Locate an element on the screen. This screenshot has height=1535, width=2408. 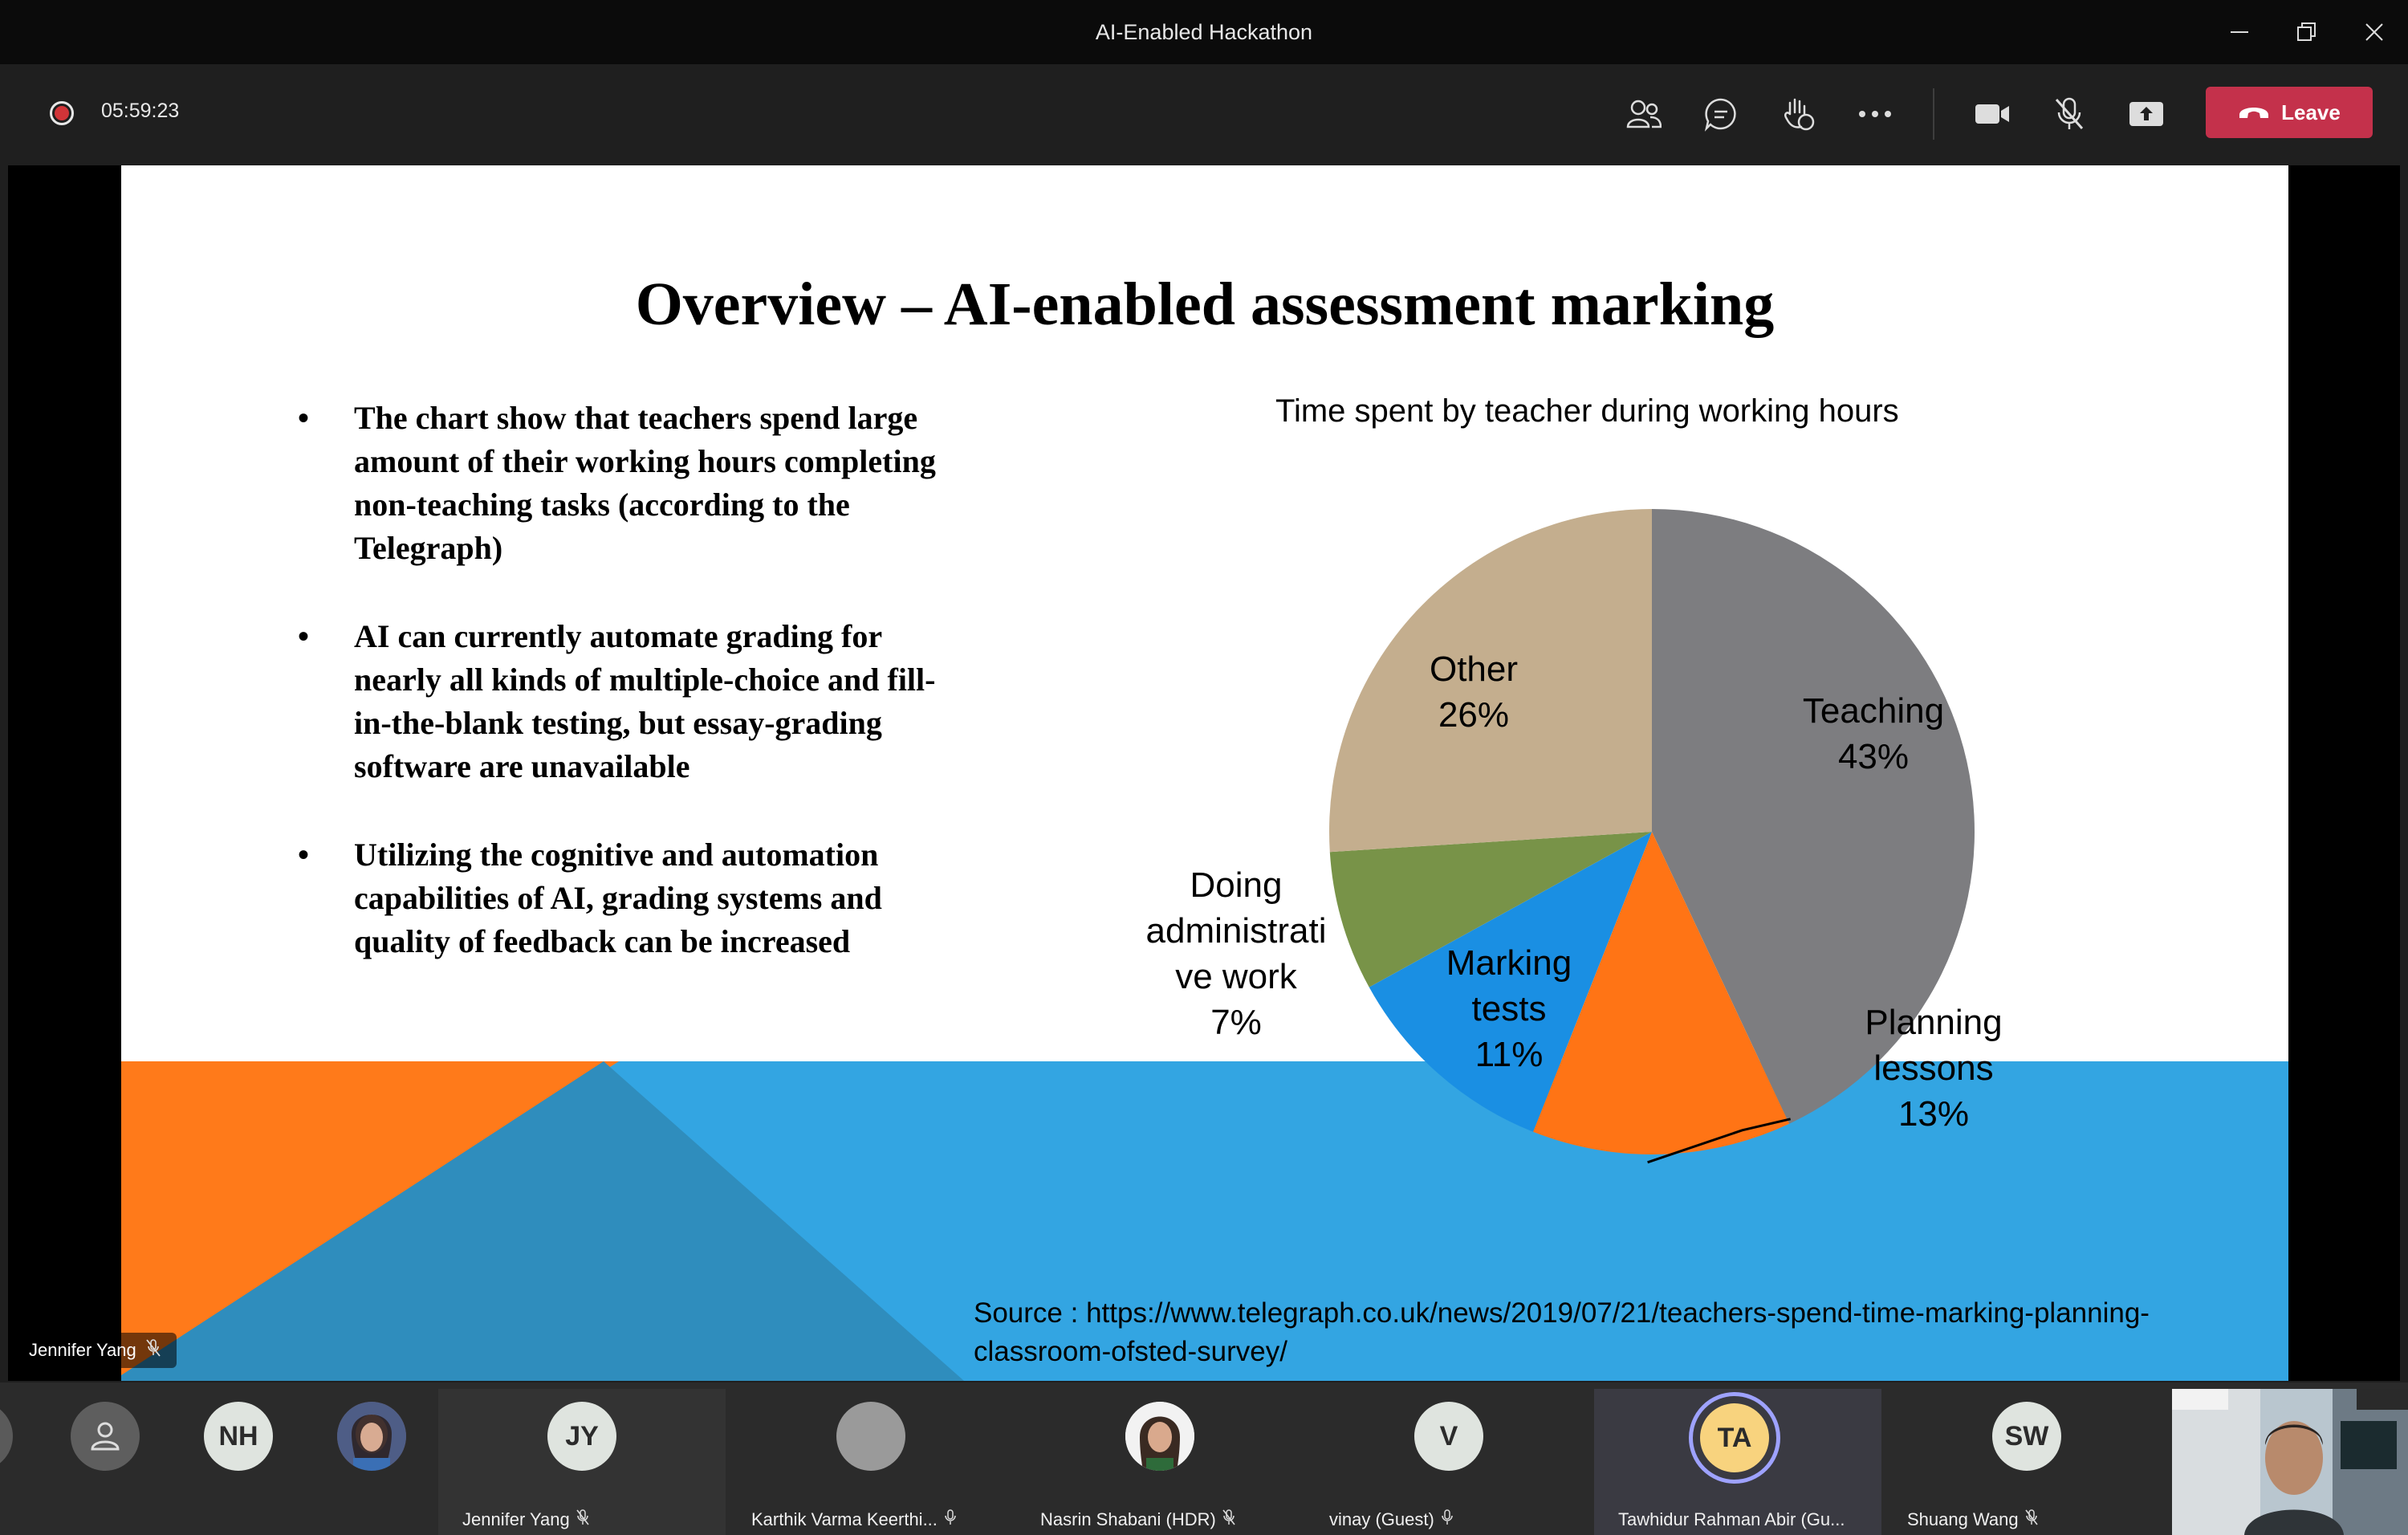
leave-label: Leave is located at coordinates (2311, 112).